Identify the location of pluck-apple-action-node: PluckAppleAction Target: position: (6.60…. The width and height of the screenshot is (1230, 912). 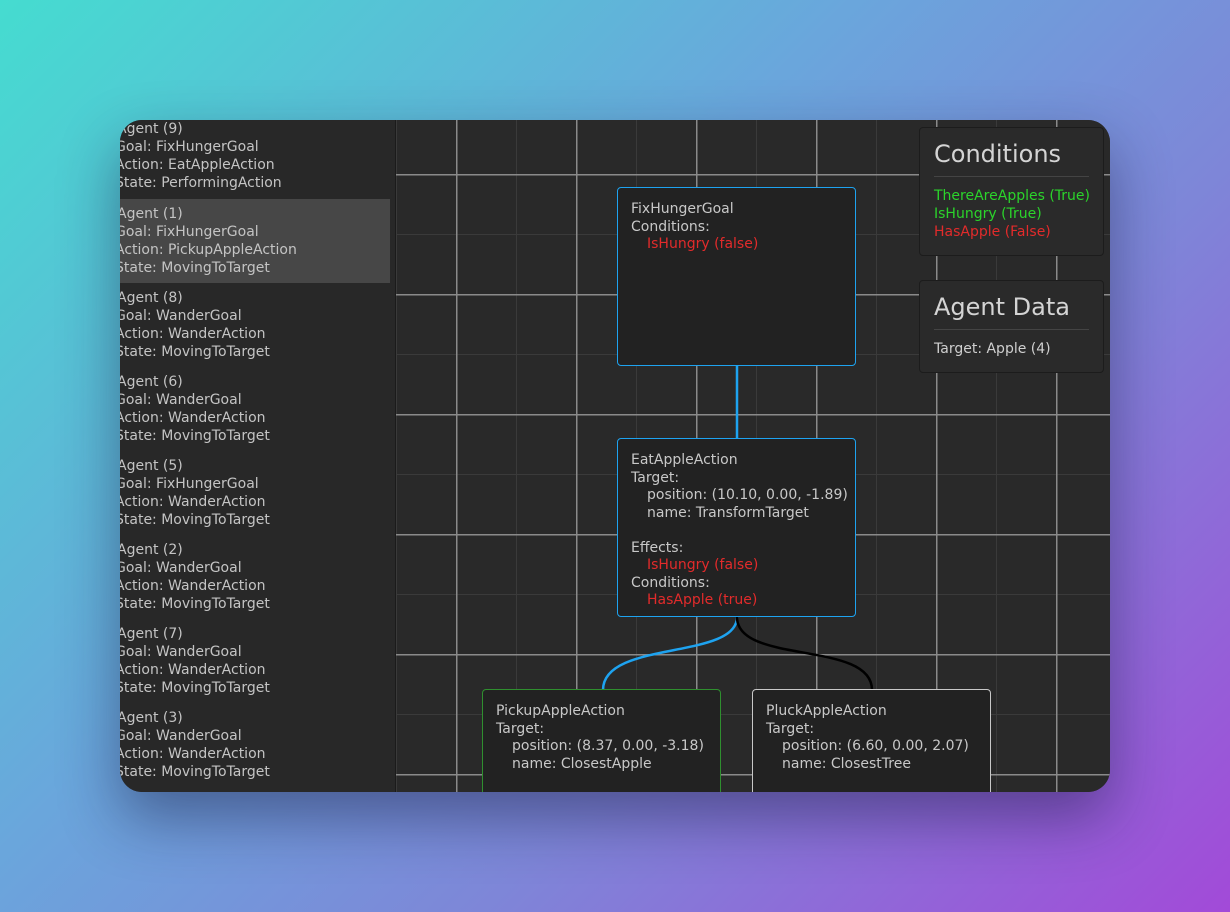
(871, 740).